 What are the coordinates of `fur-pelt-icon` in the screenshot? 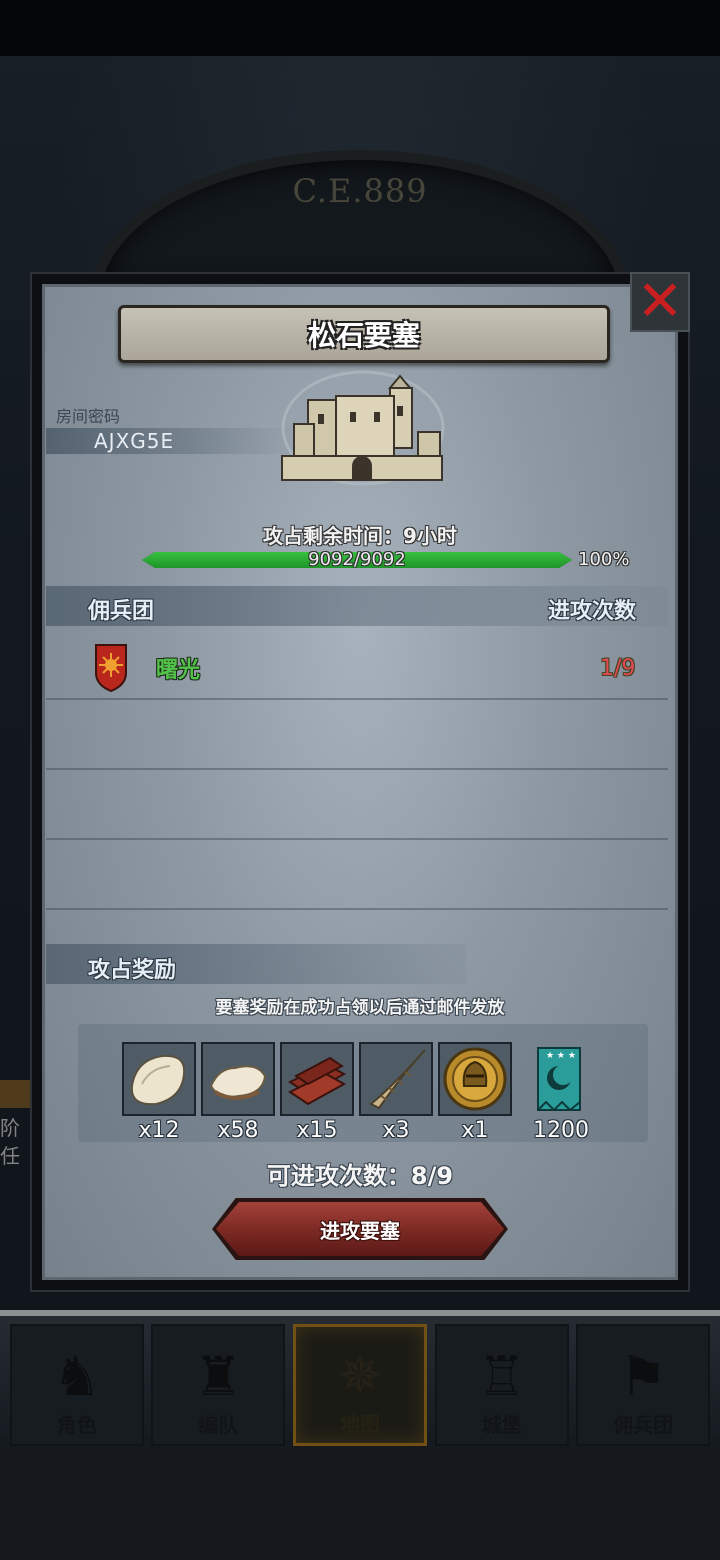 It's located at (158, 1080).